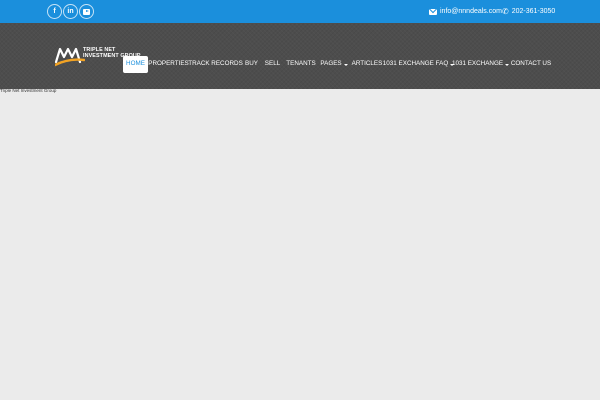  I want to click on facebook-icon: f, so click(54, 11).